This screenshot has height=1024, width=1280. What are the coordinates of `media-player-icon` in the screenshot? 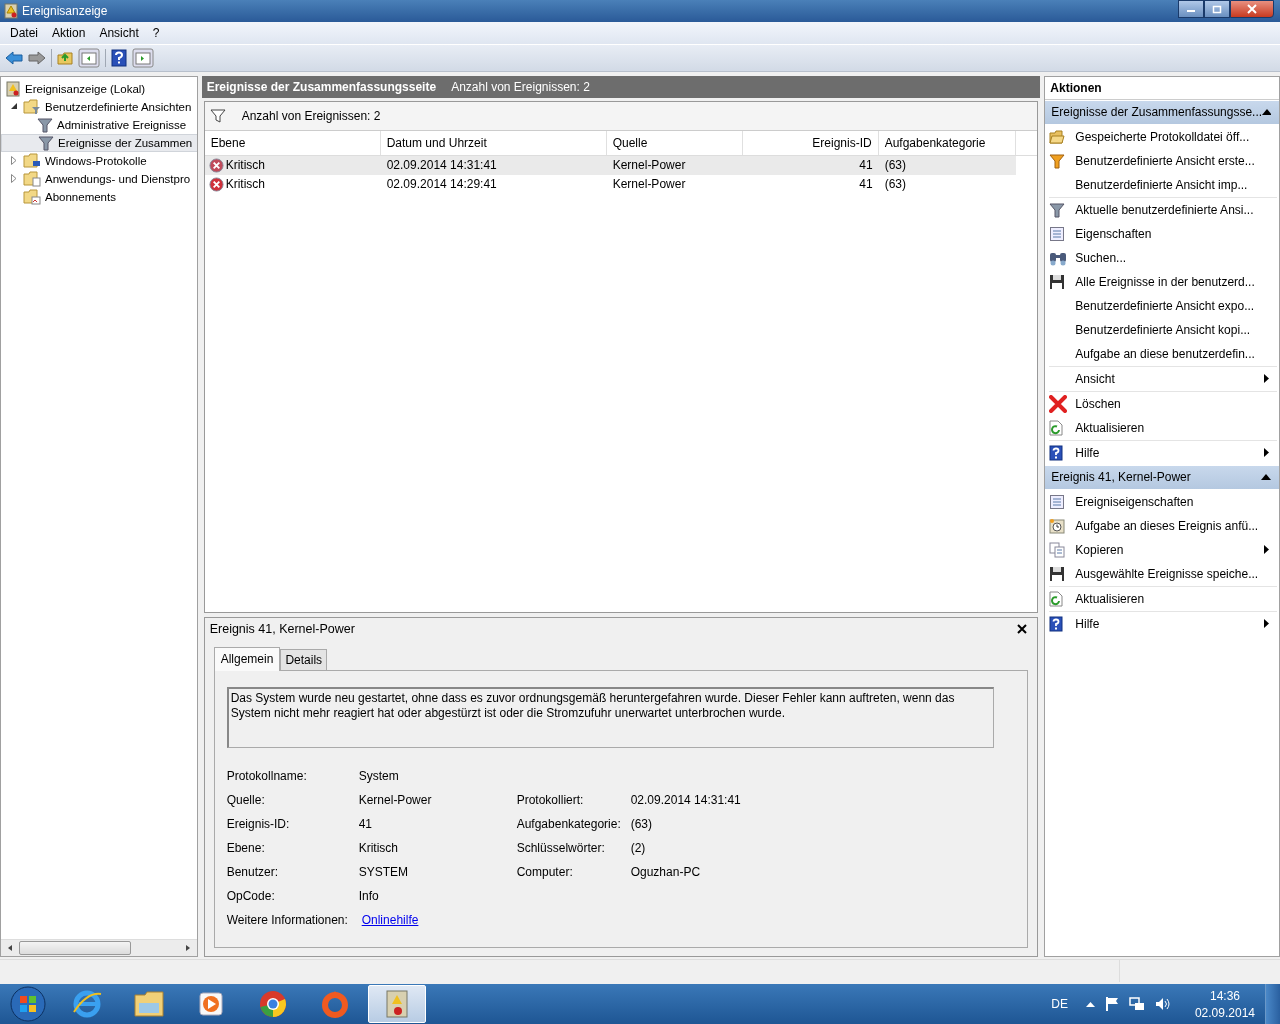 It's located at (211, 1004).